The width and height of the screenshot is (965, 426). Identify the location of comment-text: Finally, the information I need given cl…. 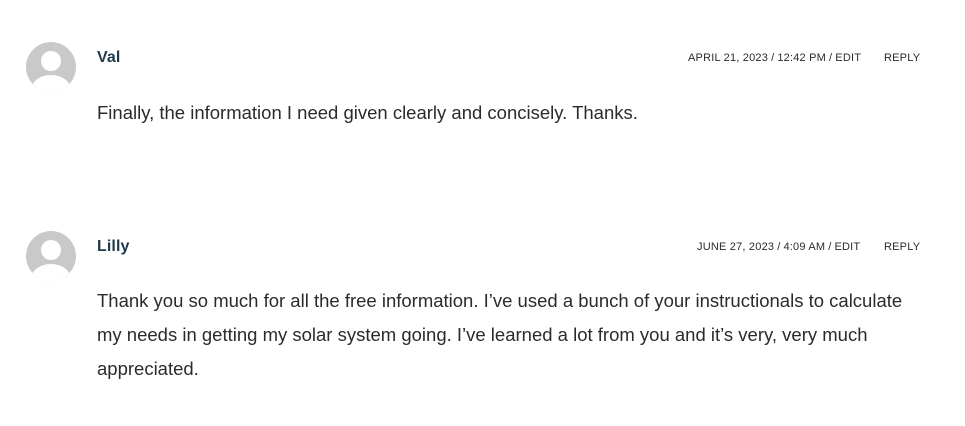
(367, 112).